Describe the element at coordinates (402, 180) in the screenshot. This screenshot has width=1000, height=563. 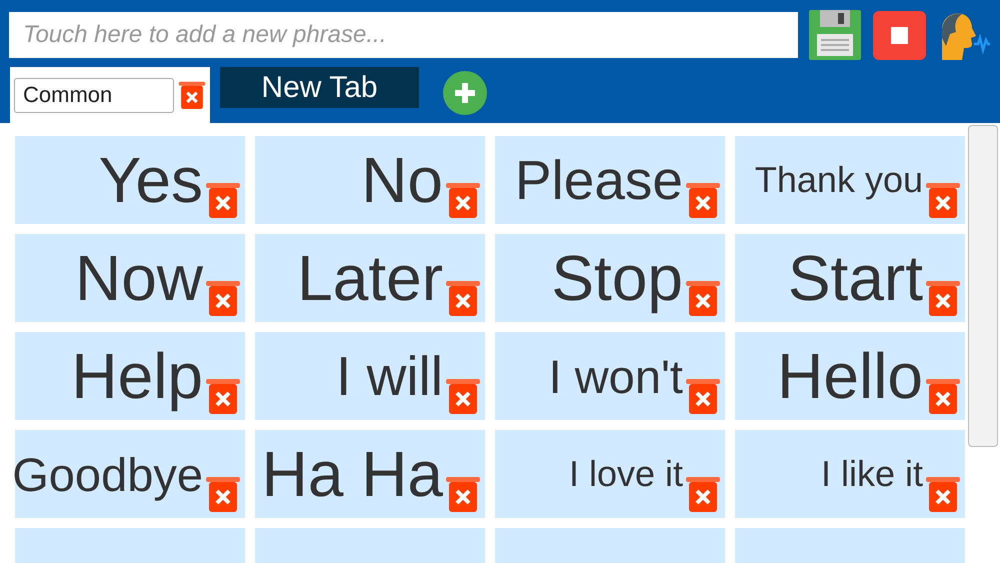
I see `phrase-text: No` at that location.